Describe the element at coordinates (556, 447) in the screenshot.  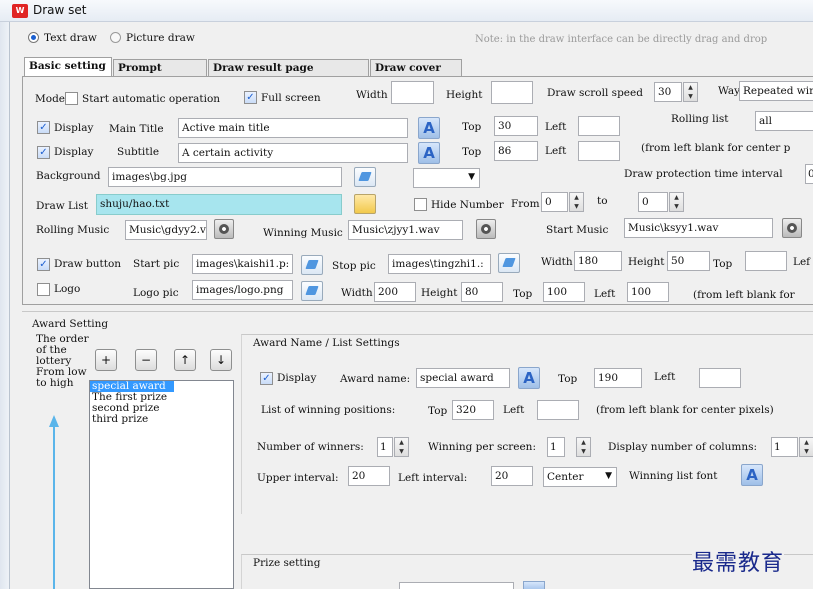
I see `per-screen-input: 1` at that location.